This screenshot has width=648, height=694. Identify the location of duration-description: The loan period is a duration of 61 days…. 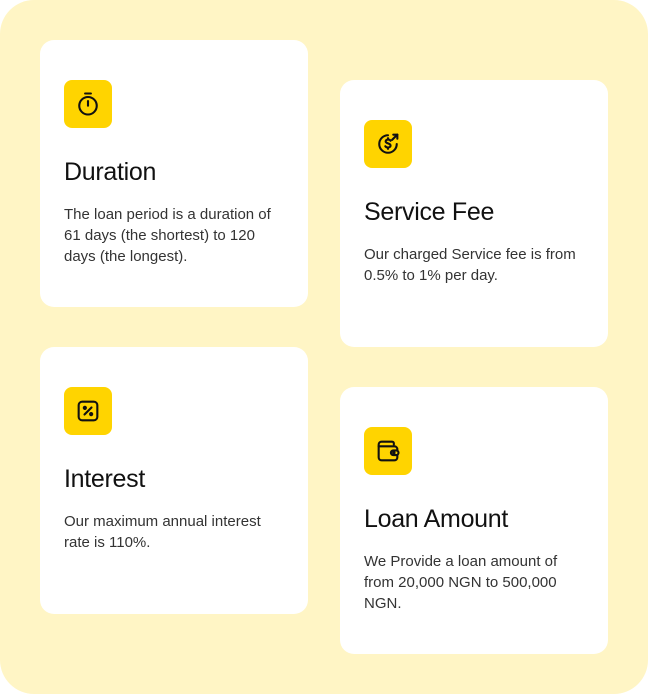
(167, 235).